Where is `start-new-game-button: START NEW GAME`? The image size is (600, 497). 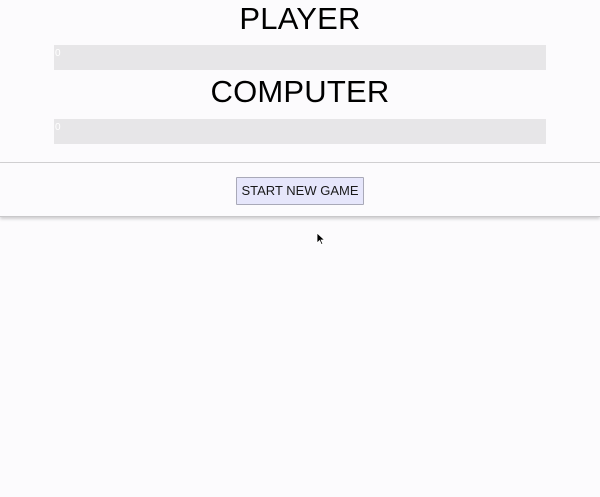 start-new-game-button: START NEW GAME is located at coordinates (300, 191).